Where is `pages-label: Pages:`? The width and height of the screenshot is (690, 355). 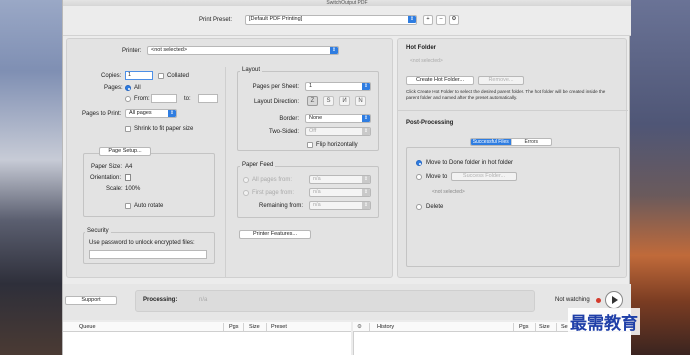
pages-label: Pages: is located at coordinates (113, 88).